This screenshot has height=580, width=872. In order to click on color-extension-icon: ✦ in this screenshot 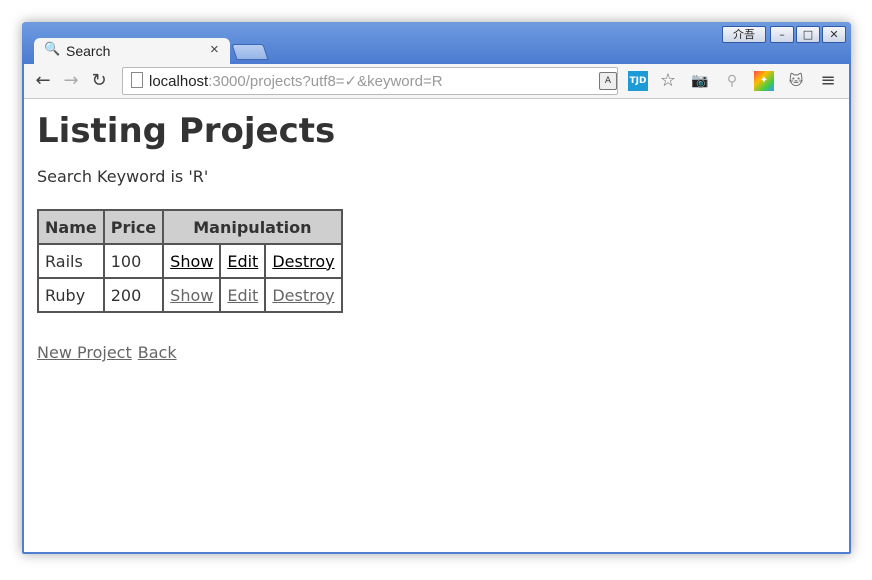, I will do `click(764, 81)`.